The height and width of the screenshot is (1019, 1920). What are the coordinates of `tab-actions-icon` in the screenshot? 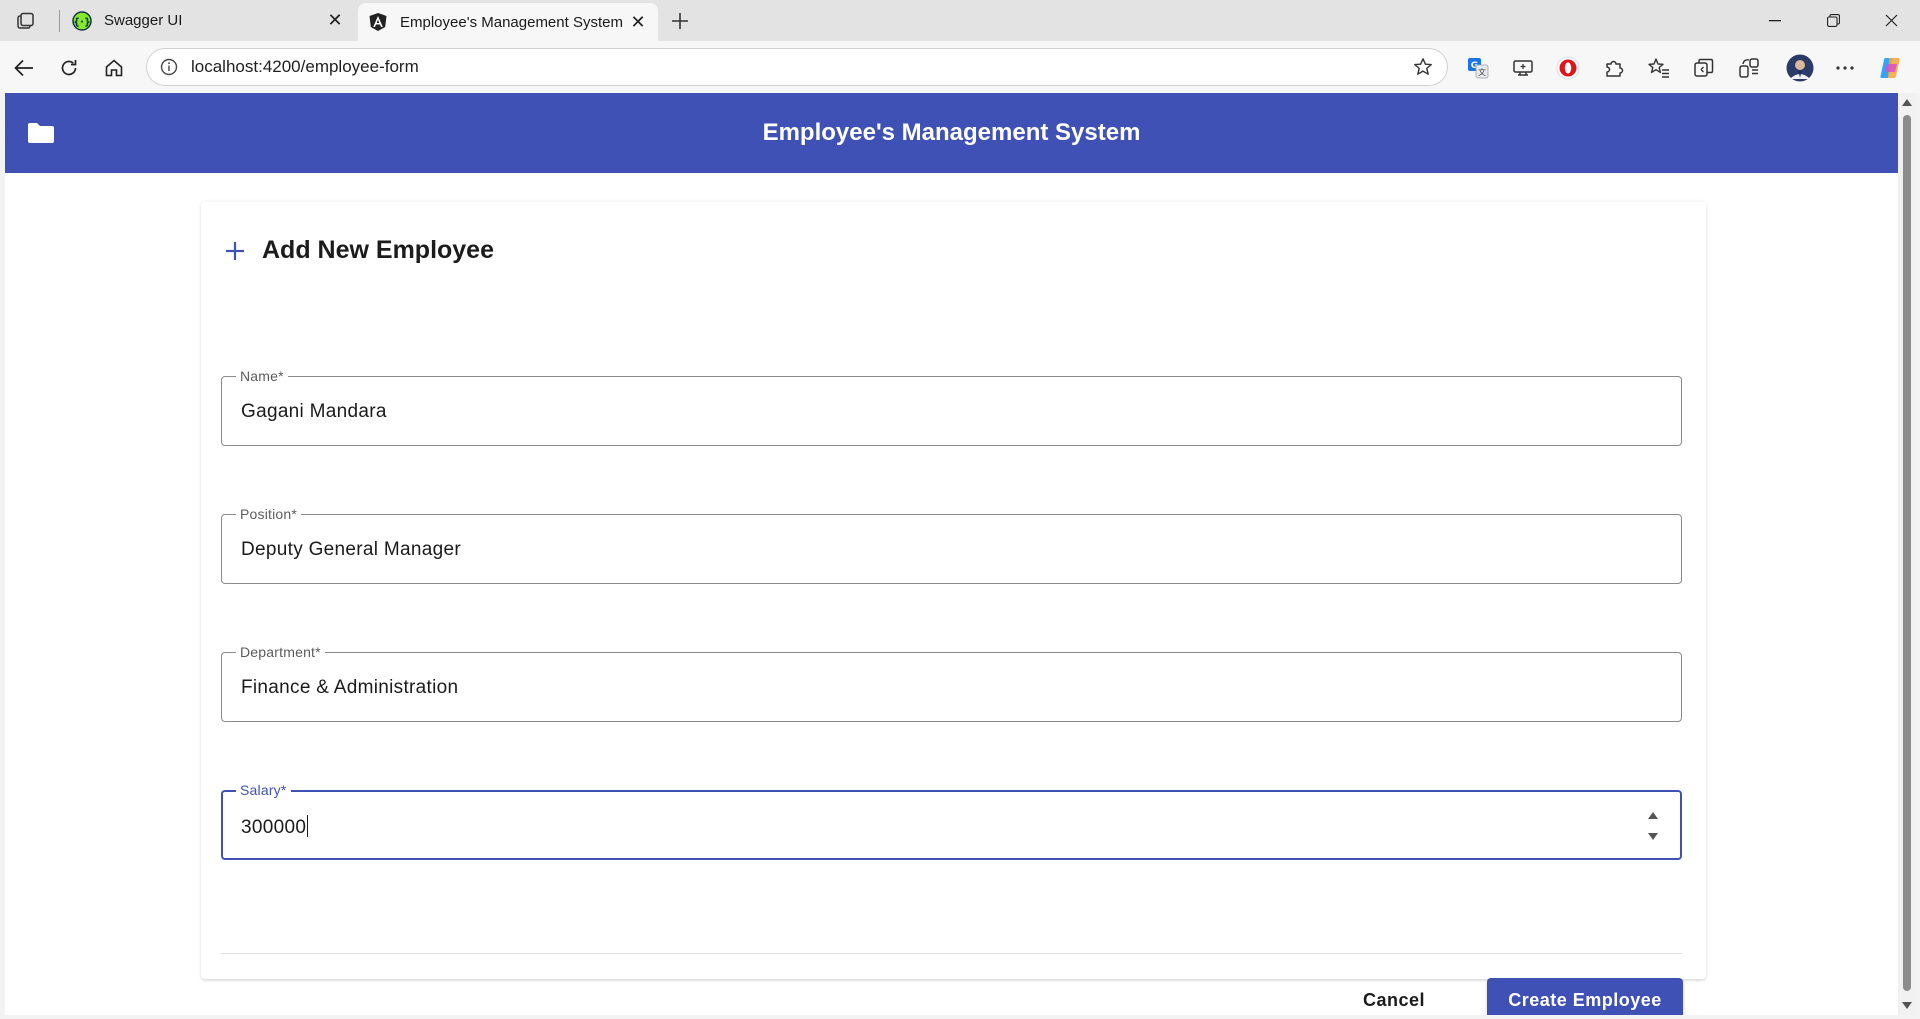 It's located at (27, 21).